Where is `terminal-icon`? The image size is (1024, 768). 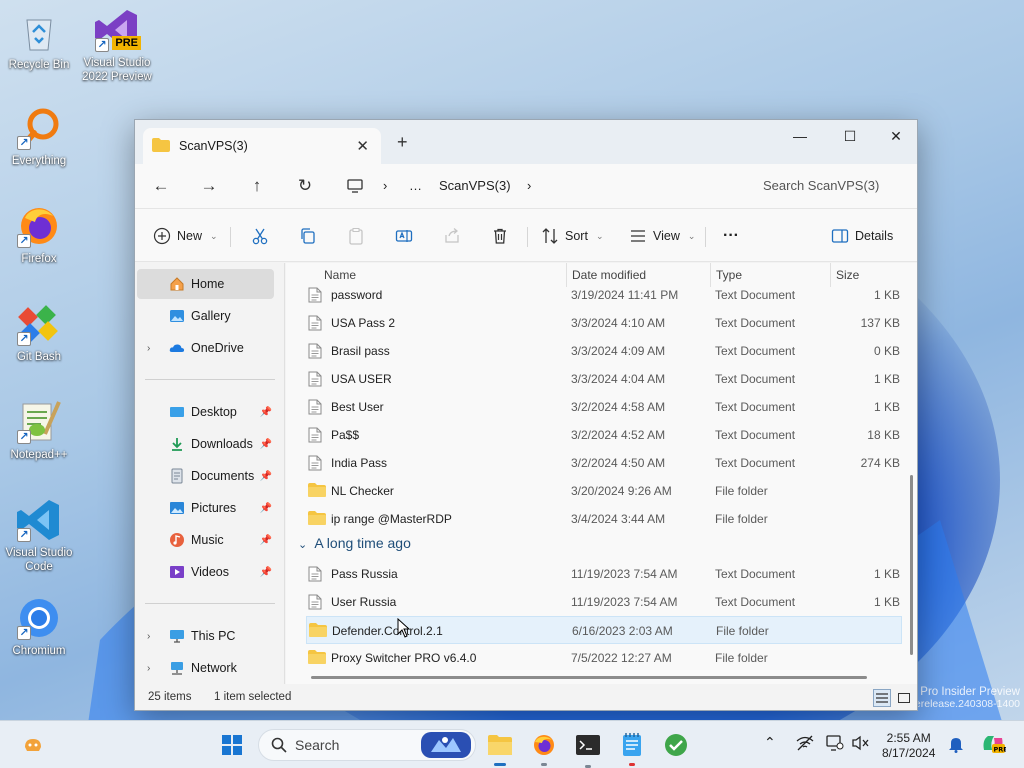 terminal-icon is located at coordinates (588, 750).